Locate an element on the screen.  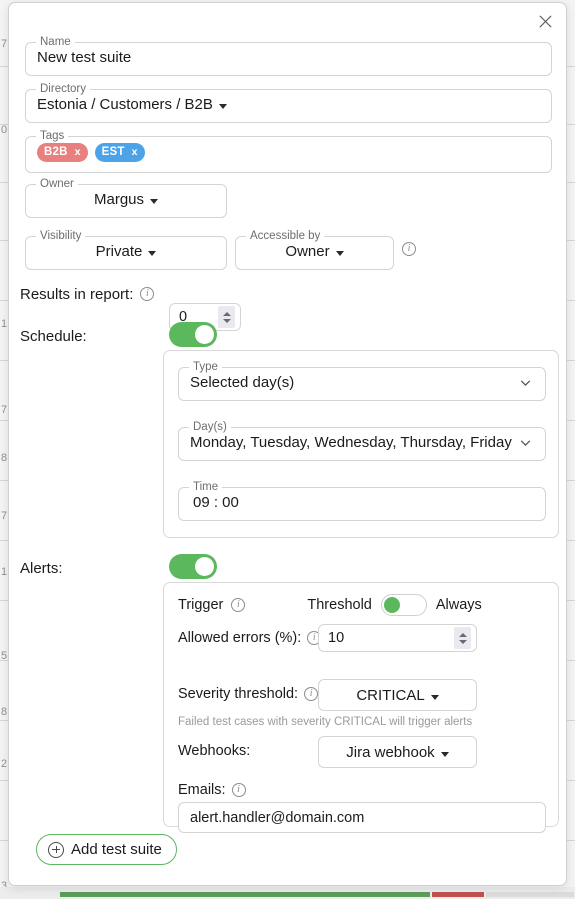
backdrop-row-number: 2 is located at coordinates (4, 764).